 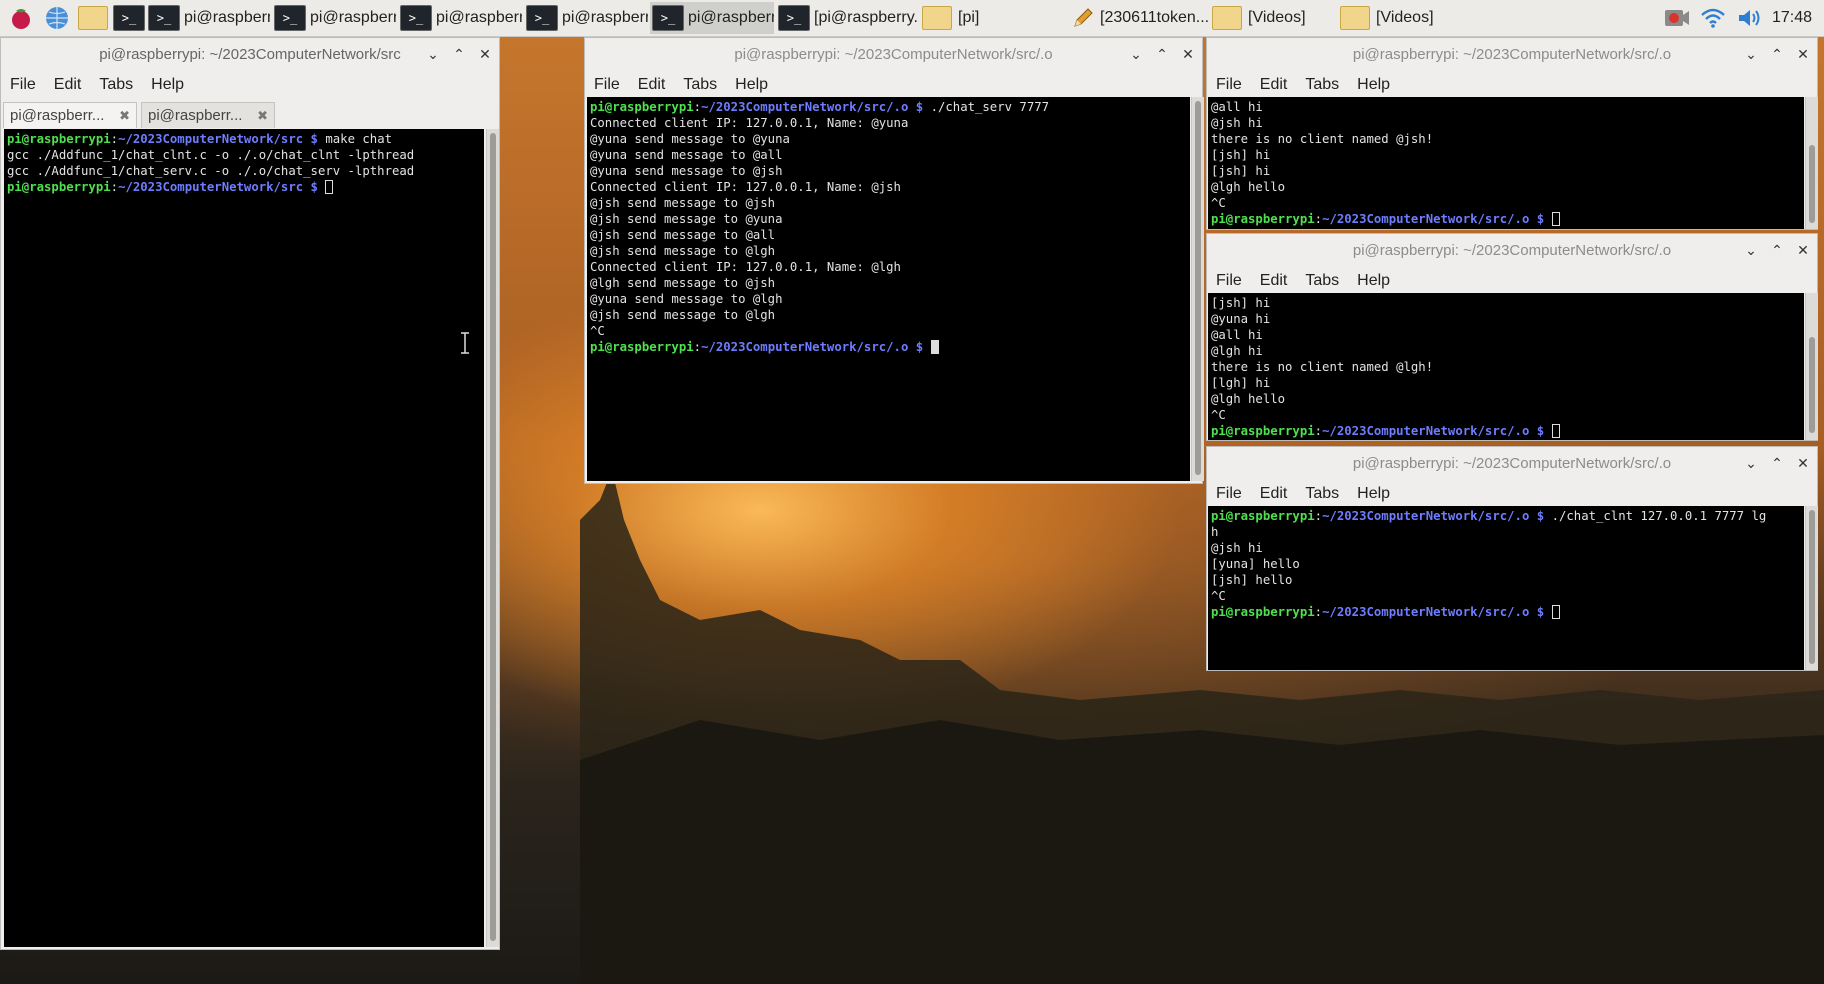 I want to click on terminal-line: [lgh] hi, so click(x=1241, y=383).